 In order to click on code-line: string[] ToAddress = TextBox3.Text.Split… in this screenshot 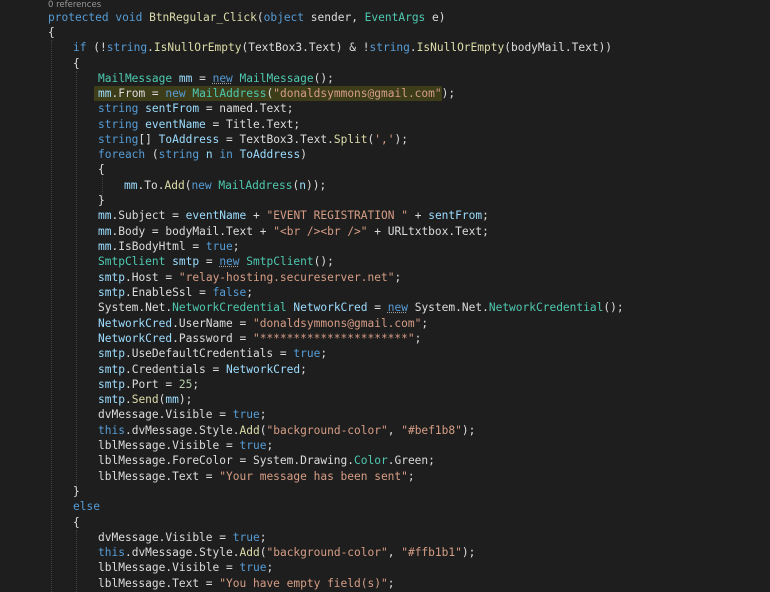, I will do `click(253, 139)`.